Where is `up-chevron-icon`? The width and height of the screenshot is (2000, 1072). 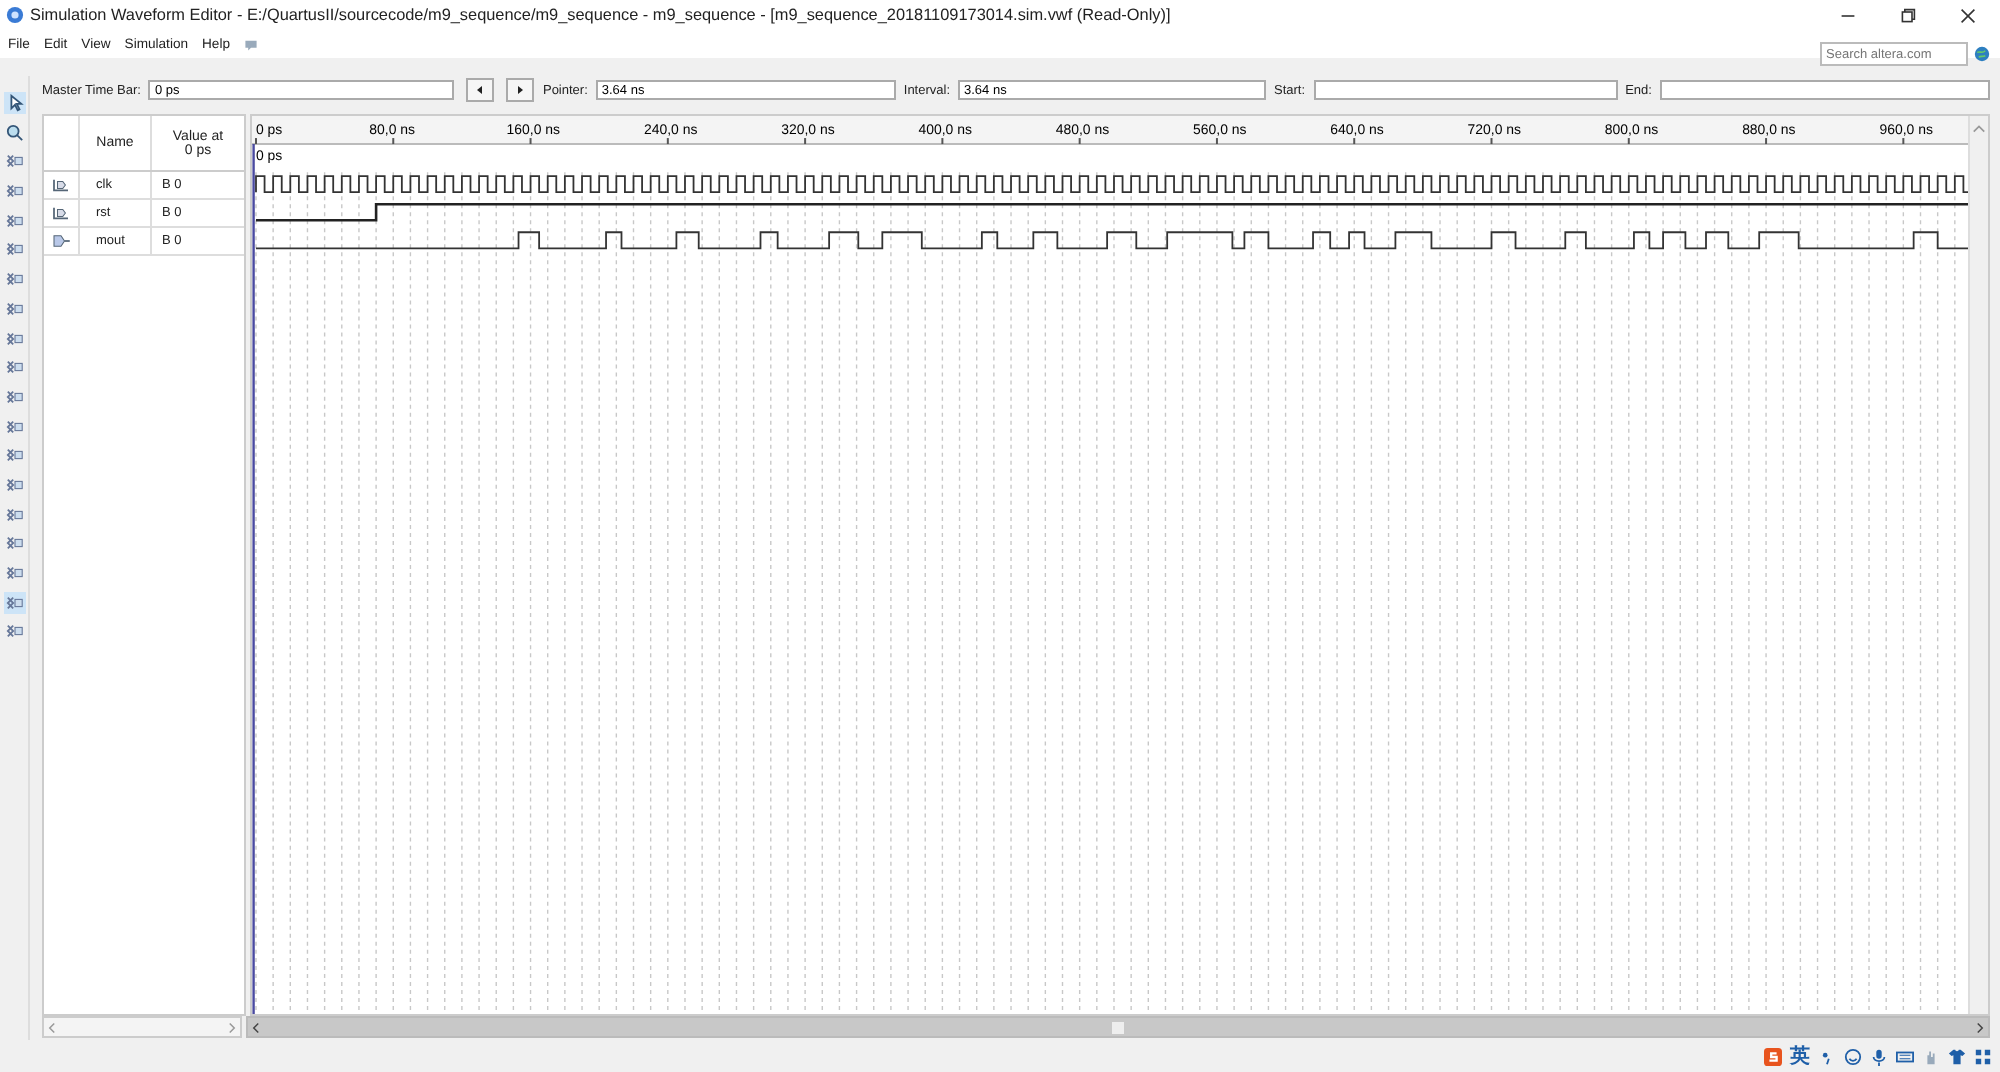 up-chevron-icon is located at coordinates (1979, 129).